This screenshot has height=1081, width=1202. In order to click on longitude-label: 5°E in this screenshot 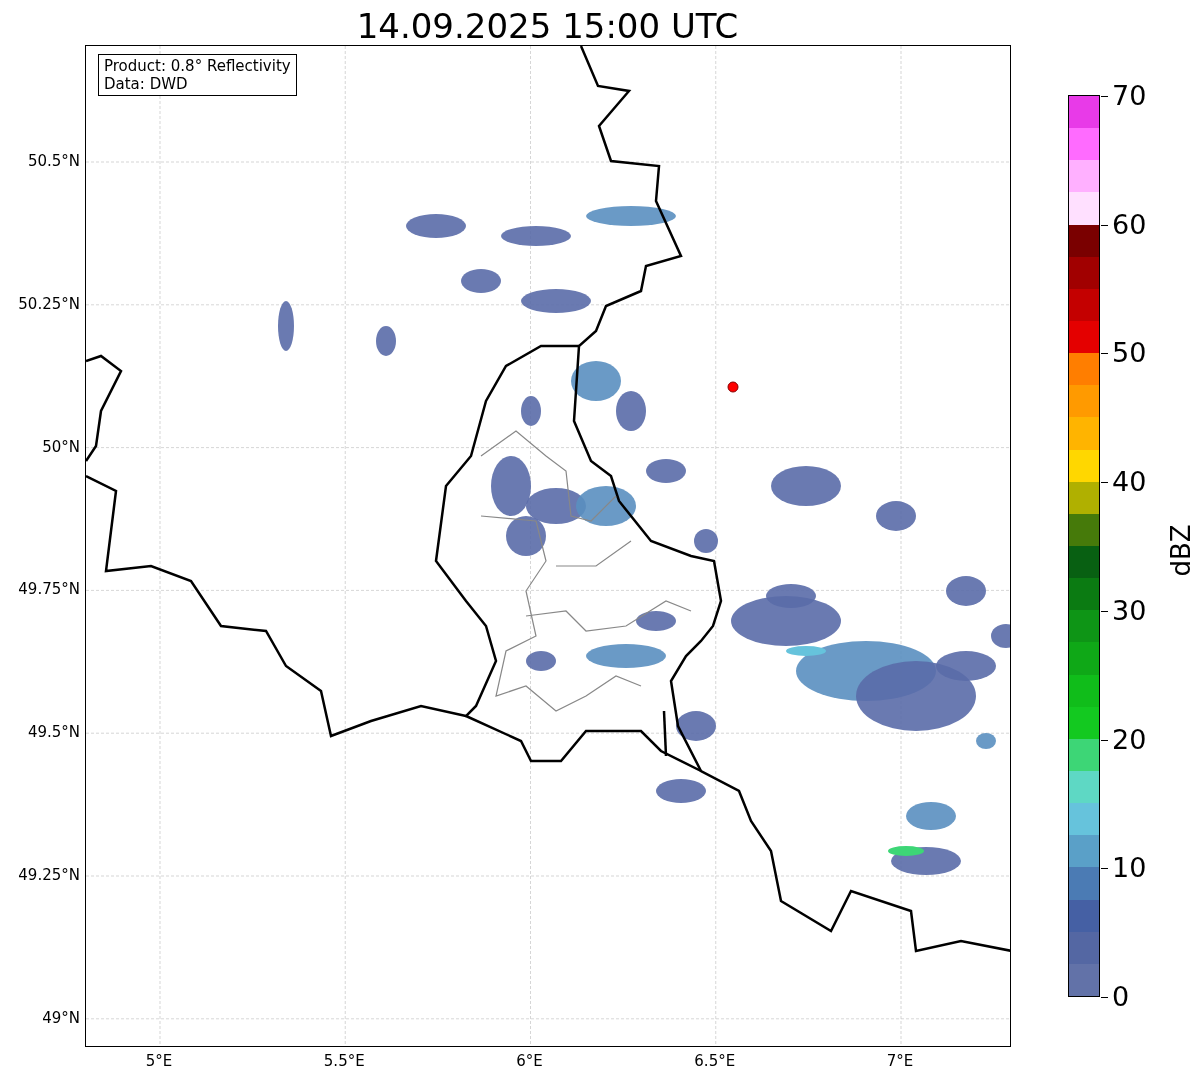, I will do `click(159, 1061)`.